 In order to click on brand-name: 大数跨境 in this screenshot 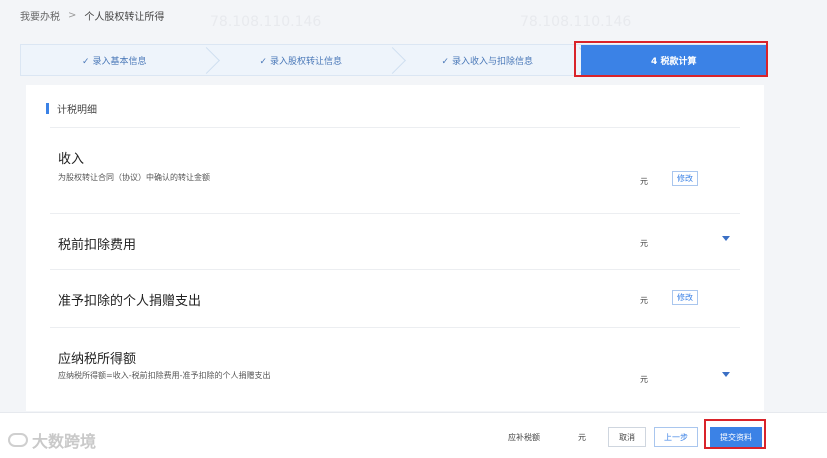, I will do `click(64, 441)`.